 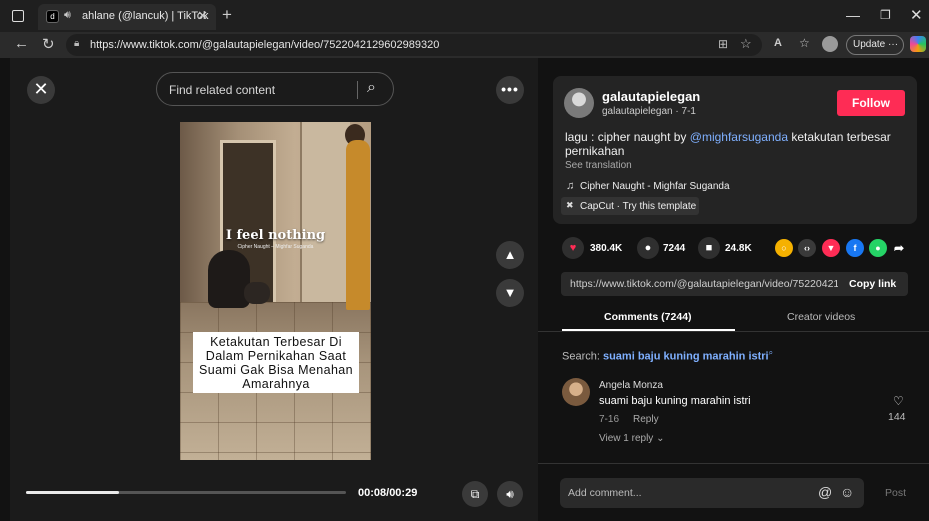 What do you see at coordinates (897, 417) in the screenshot?
I see `comment-like-count: 144` at bounding box center [897, 417].